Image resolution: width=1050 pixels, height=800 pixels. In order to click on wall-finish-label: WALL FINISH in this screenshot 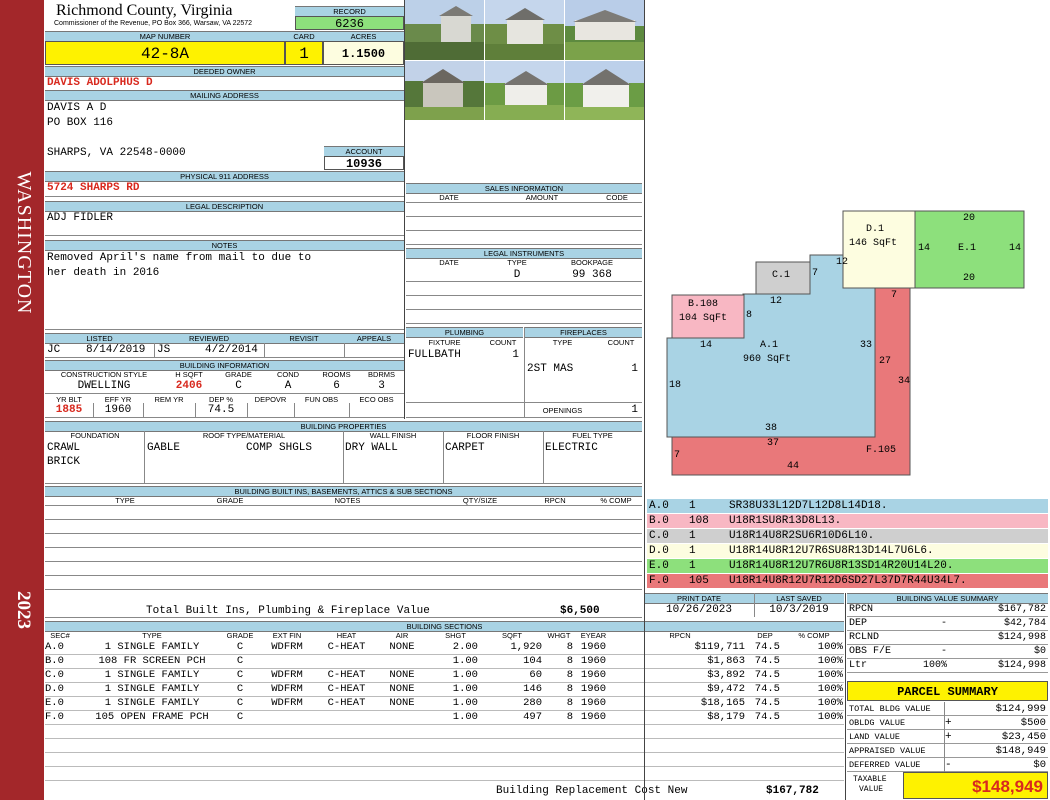, I will do `click(393, 435)`.